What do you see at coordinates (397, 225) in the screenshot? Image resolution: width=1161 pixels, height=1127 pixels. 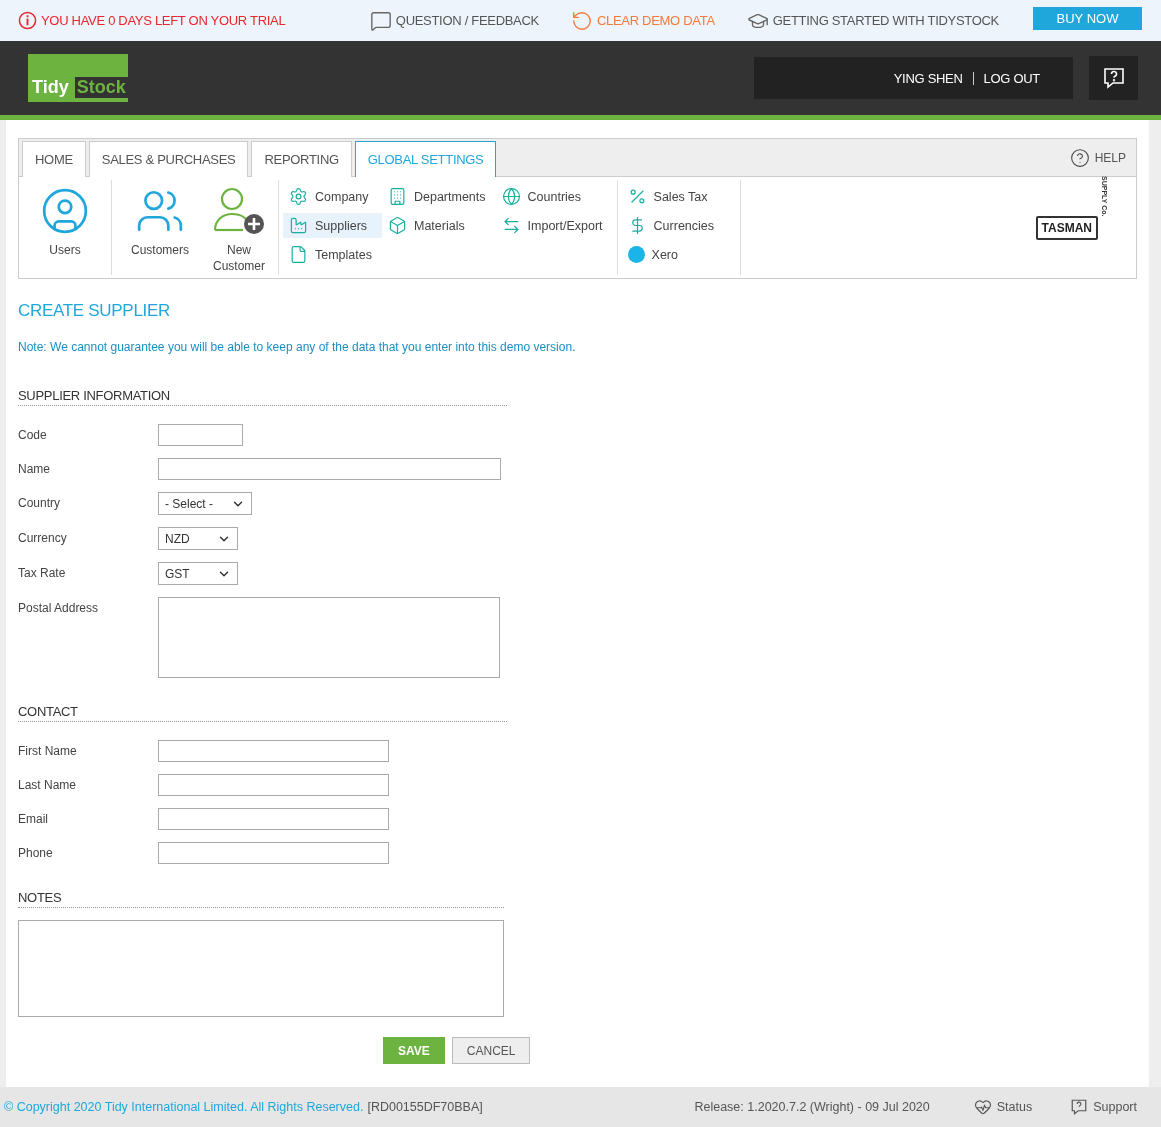 I see `cube-icon` at bounding box center [397, 225].